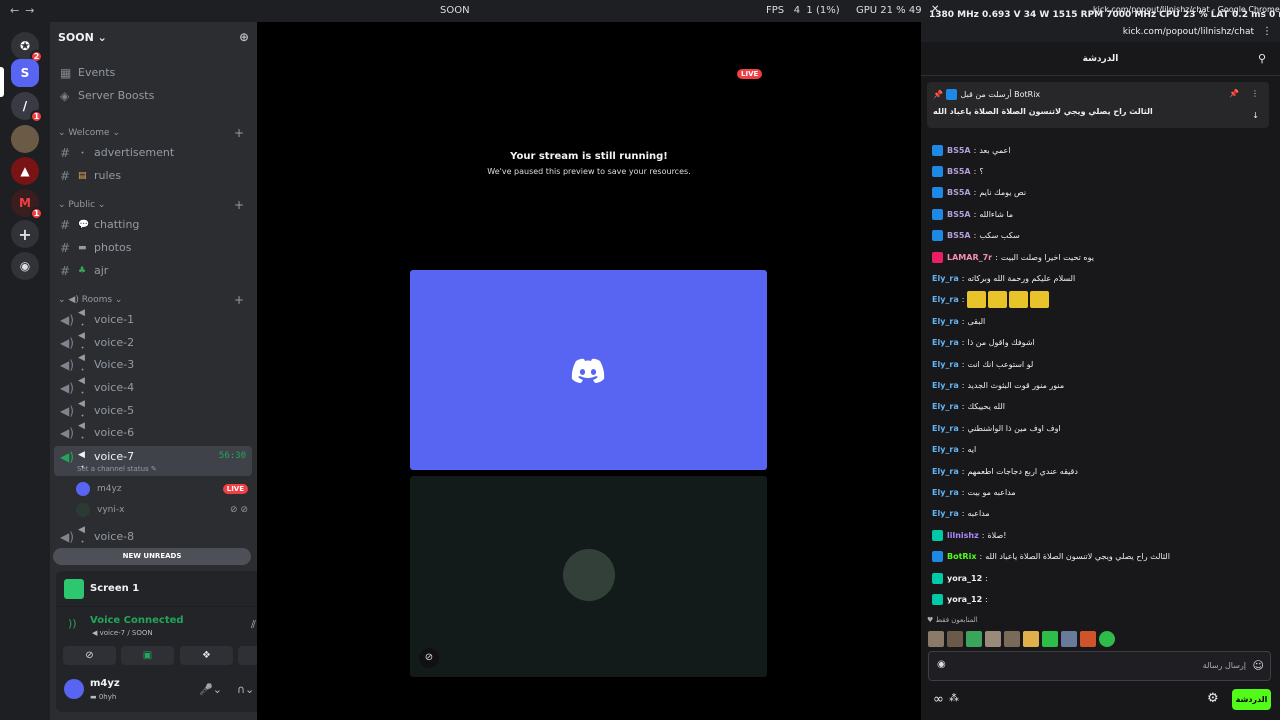  What do you see at coordinates (153, 95) in the screenshot?
I see `server-boosts-item: ◈ Server Boosts` at bounding box center [153, 95].